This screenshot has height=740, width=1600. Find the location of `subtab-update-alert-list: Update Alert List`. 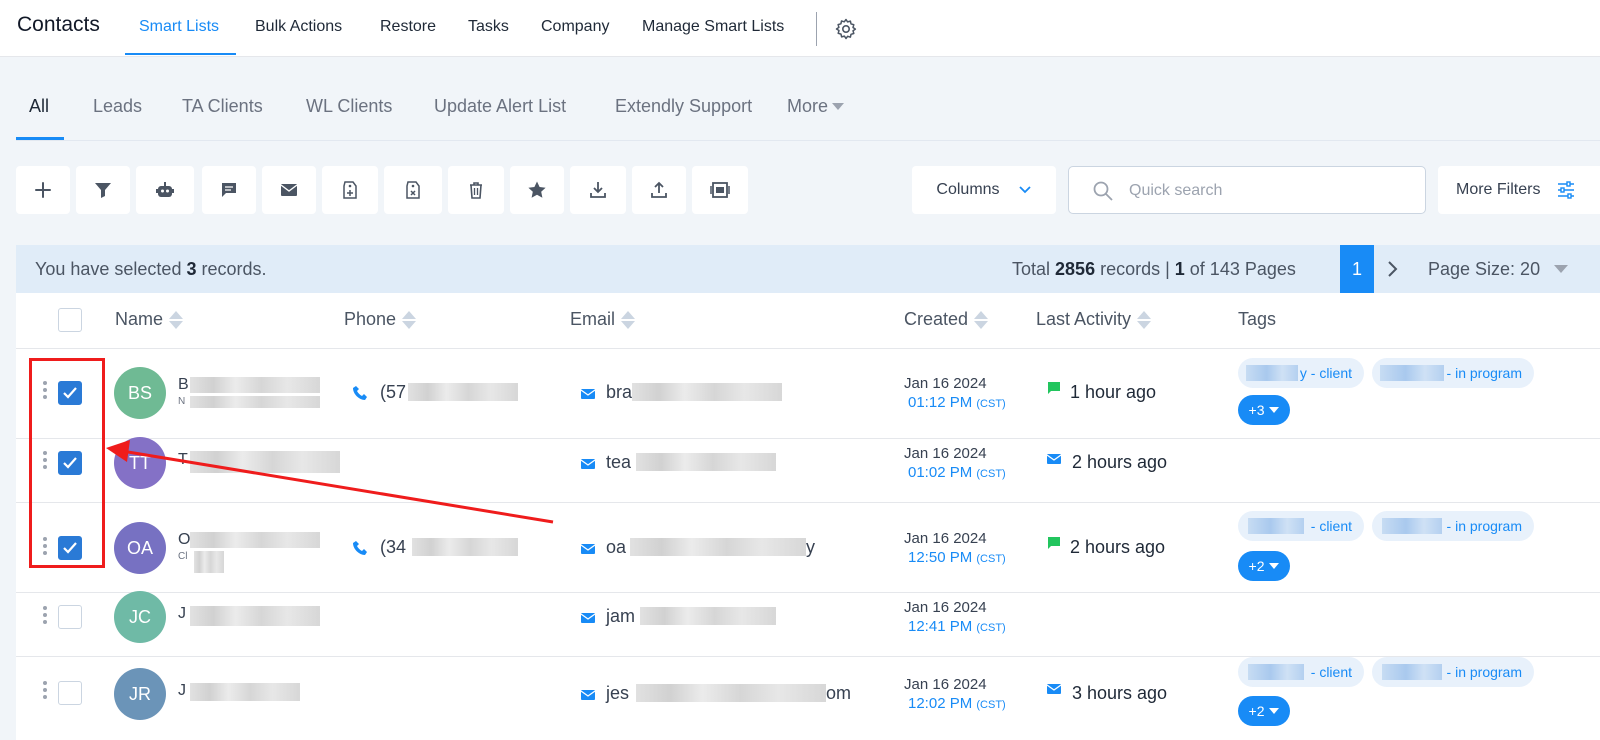

subtab-update-alert-list: Update Alert List is located at coordinates (500, 106).